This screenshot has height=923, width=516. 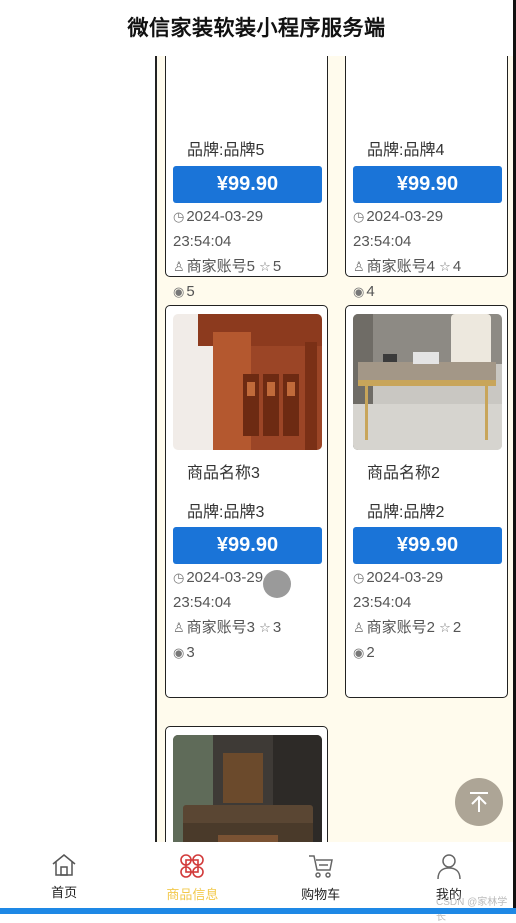 What do you see at coordinates (190, 291) in the screenshot?
I see `product-views: 5` at bounding box center [190, 291].